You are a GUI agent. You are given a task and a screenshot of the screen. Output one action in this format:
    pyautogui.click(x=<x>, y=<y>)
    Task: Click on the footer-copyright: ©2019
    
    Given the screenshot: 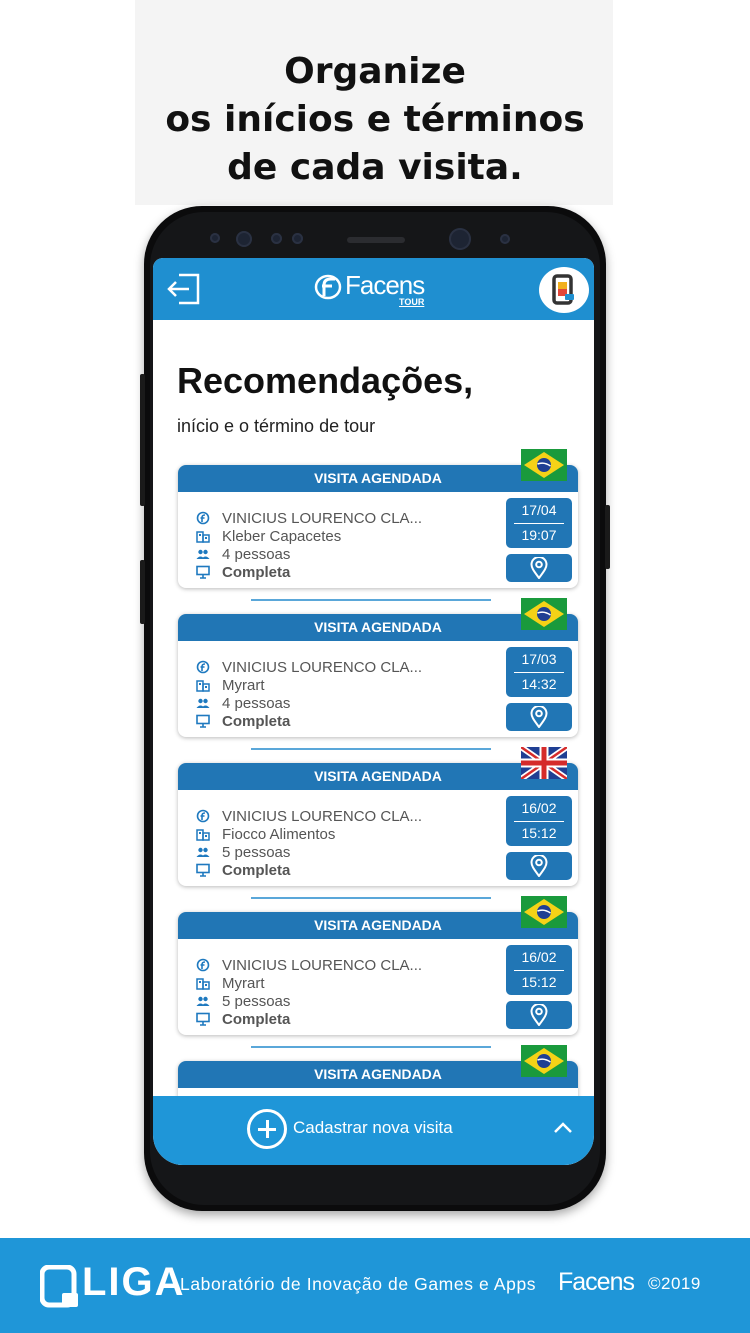 What is the action you would take?
    pyautogui.click(x=674, y=1283)
    